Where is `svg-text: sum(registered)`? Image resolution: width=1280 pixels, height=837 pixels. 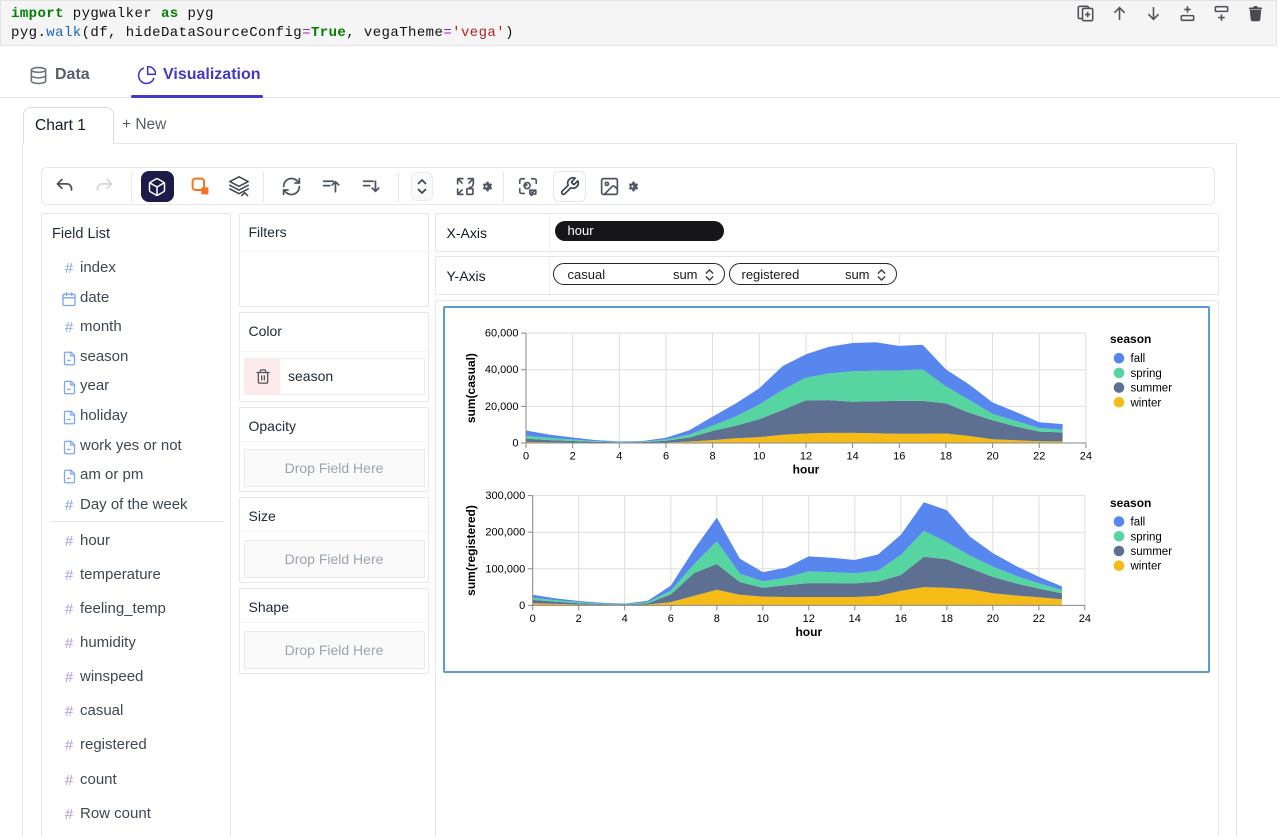 svg-text: sum(registered) is located at coordinates (471, 550).